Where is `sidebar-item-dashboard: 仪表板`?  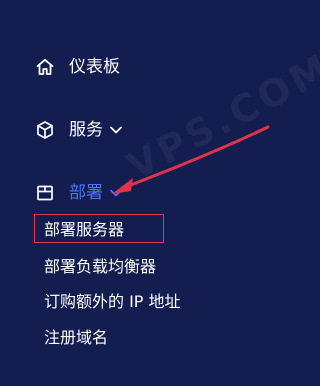 sidebar-item-dashboard: 仪表板 is located at coordinates (77, 67).